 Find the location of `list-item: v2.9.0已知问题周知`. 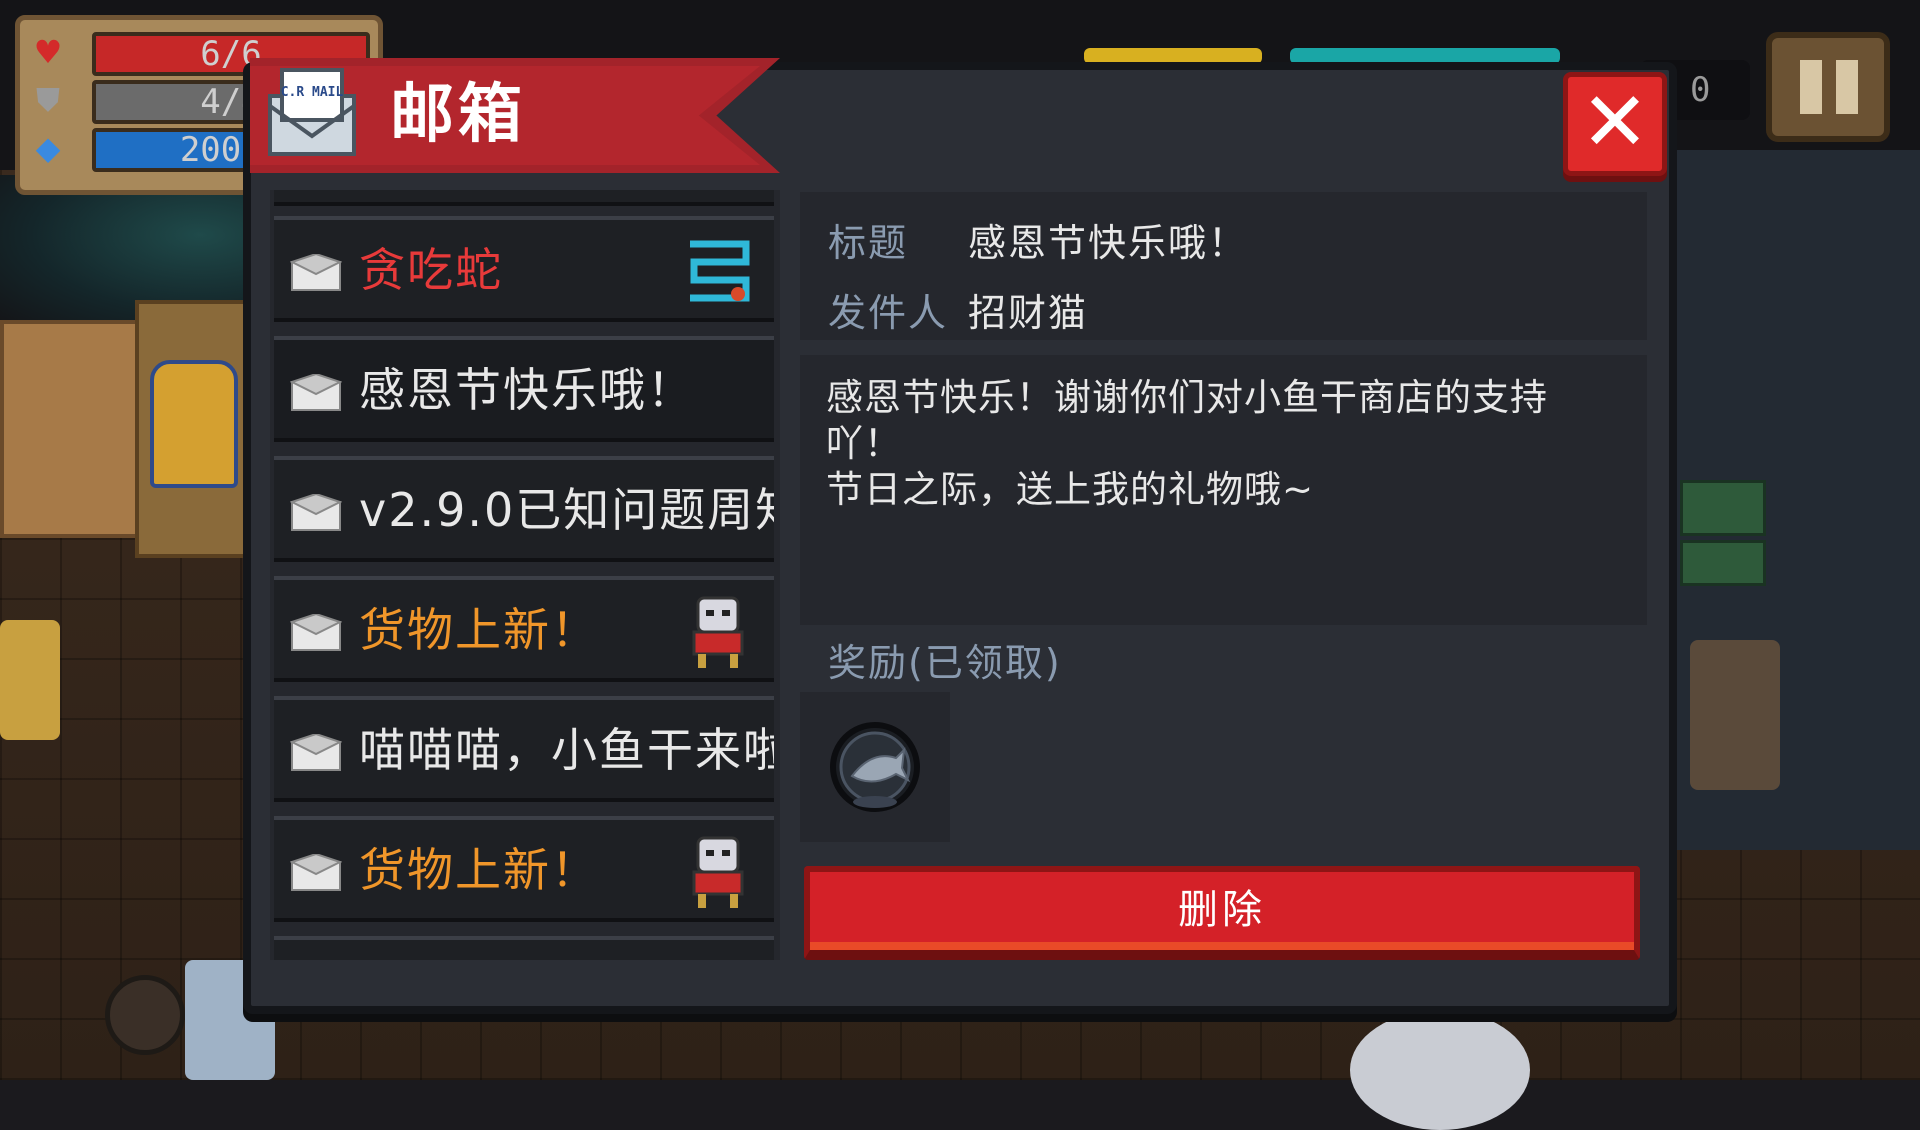

list-item: v2.9.0已知问题周知 is located at coordinates (524, 509).